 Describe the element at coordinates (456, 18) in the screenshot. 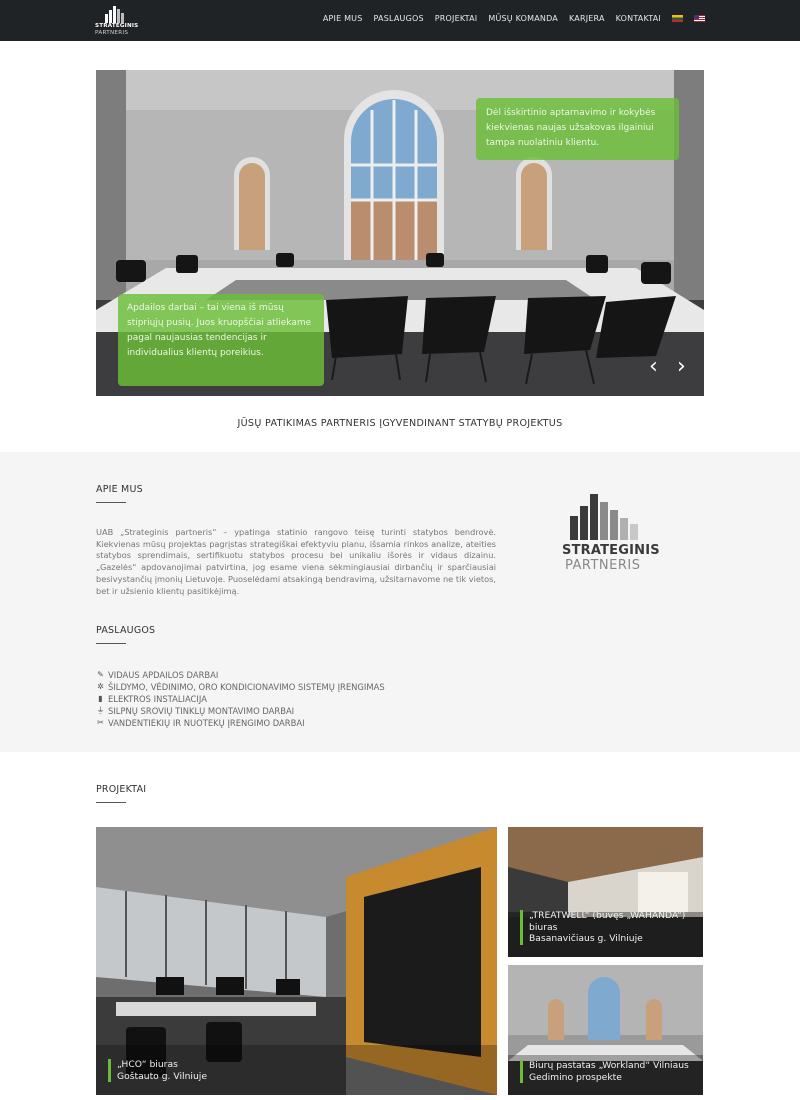

I see `nav-projektai: PROJEKTAI` at that location.